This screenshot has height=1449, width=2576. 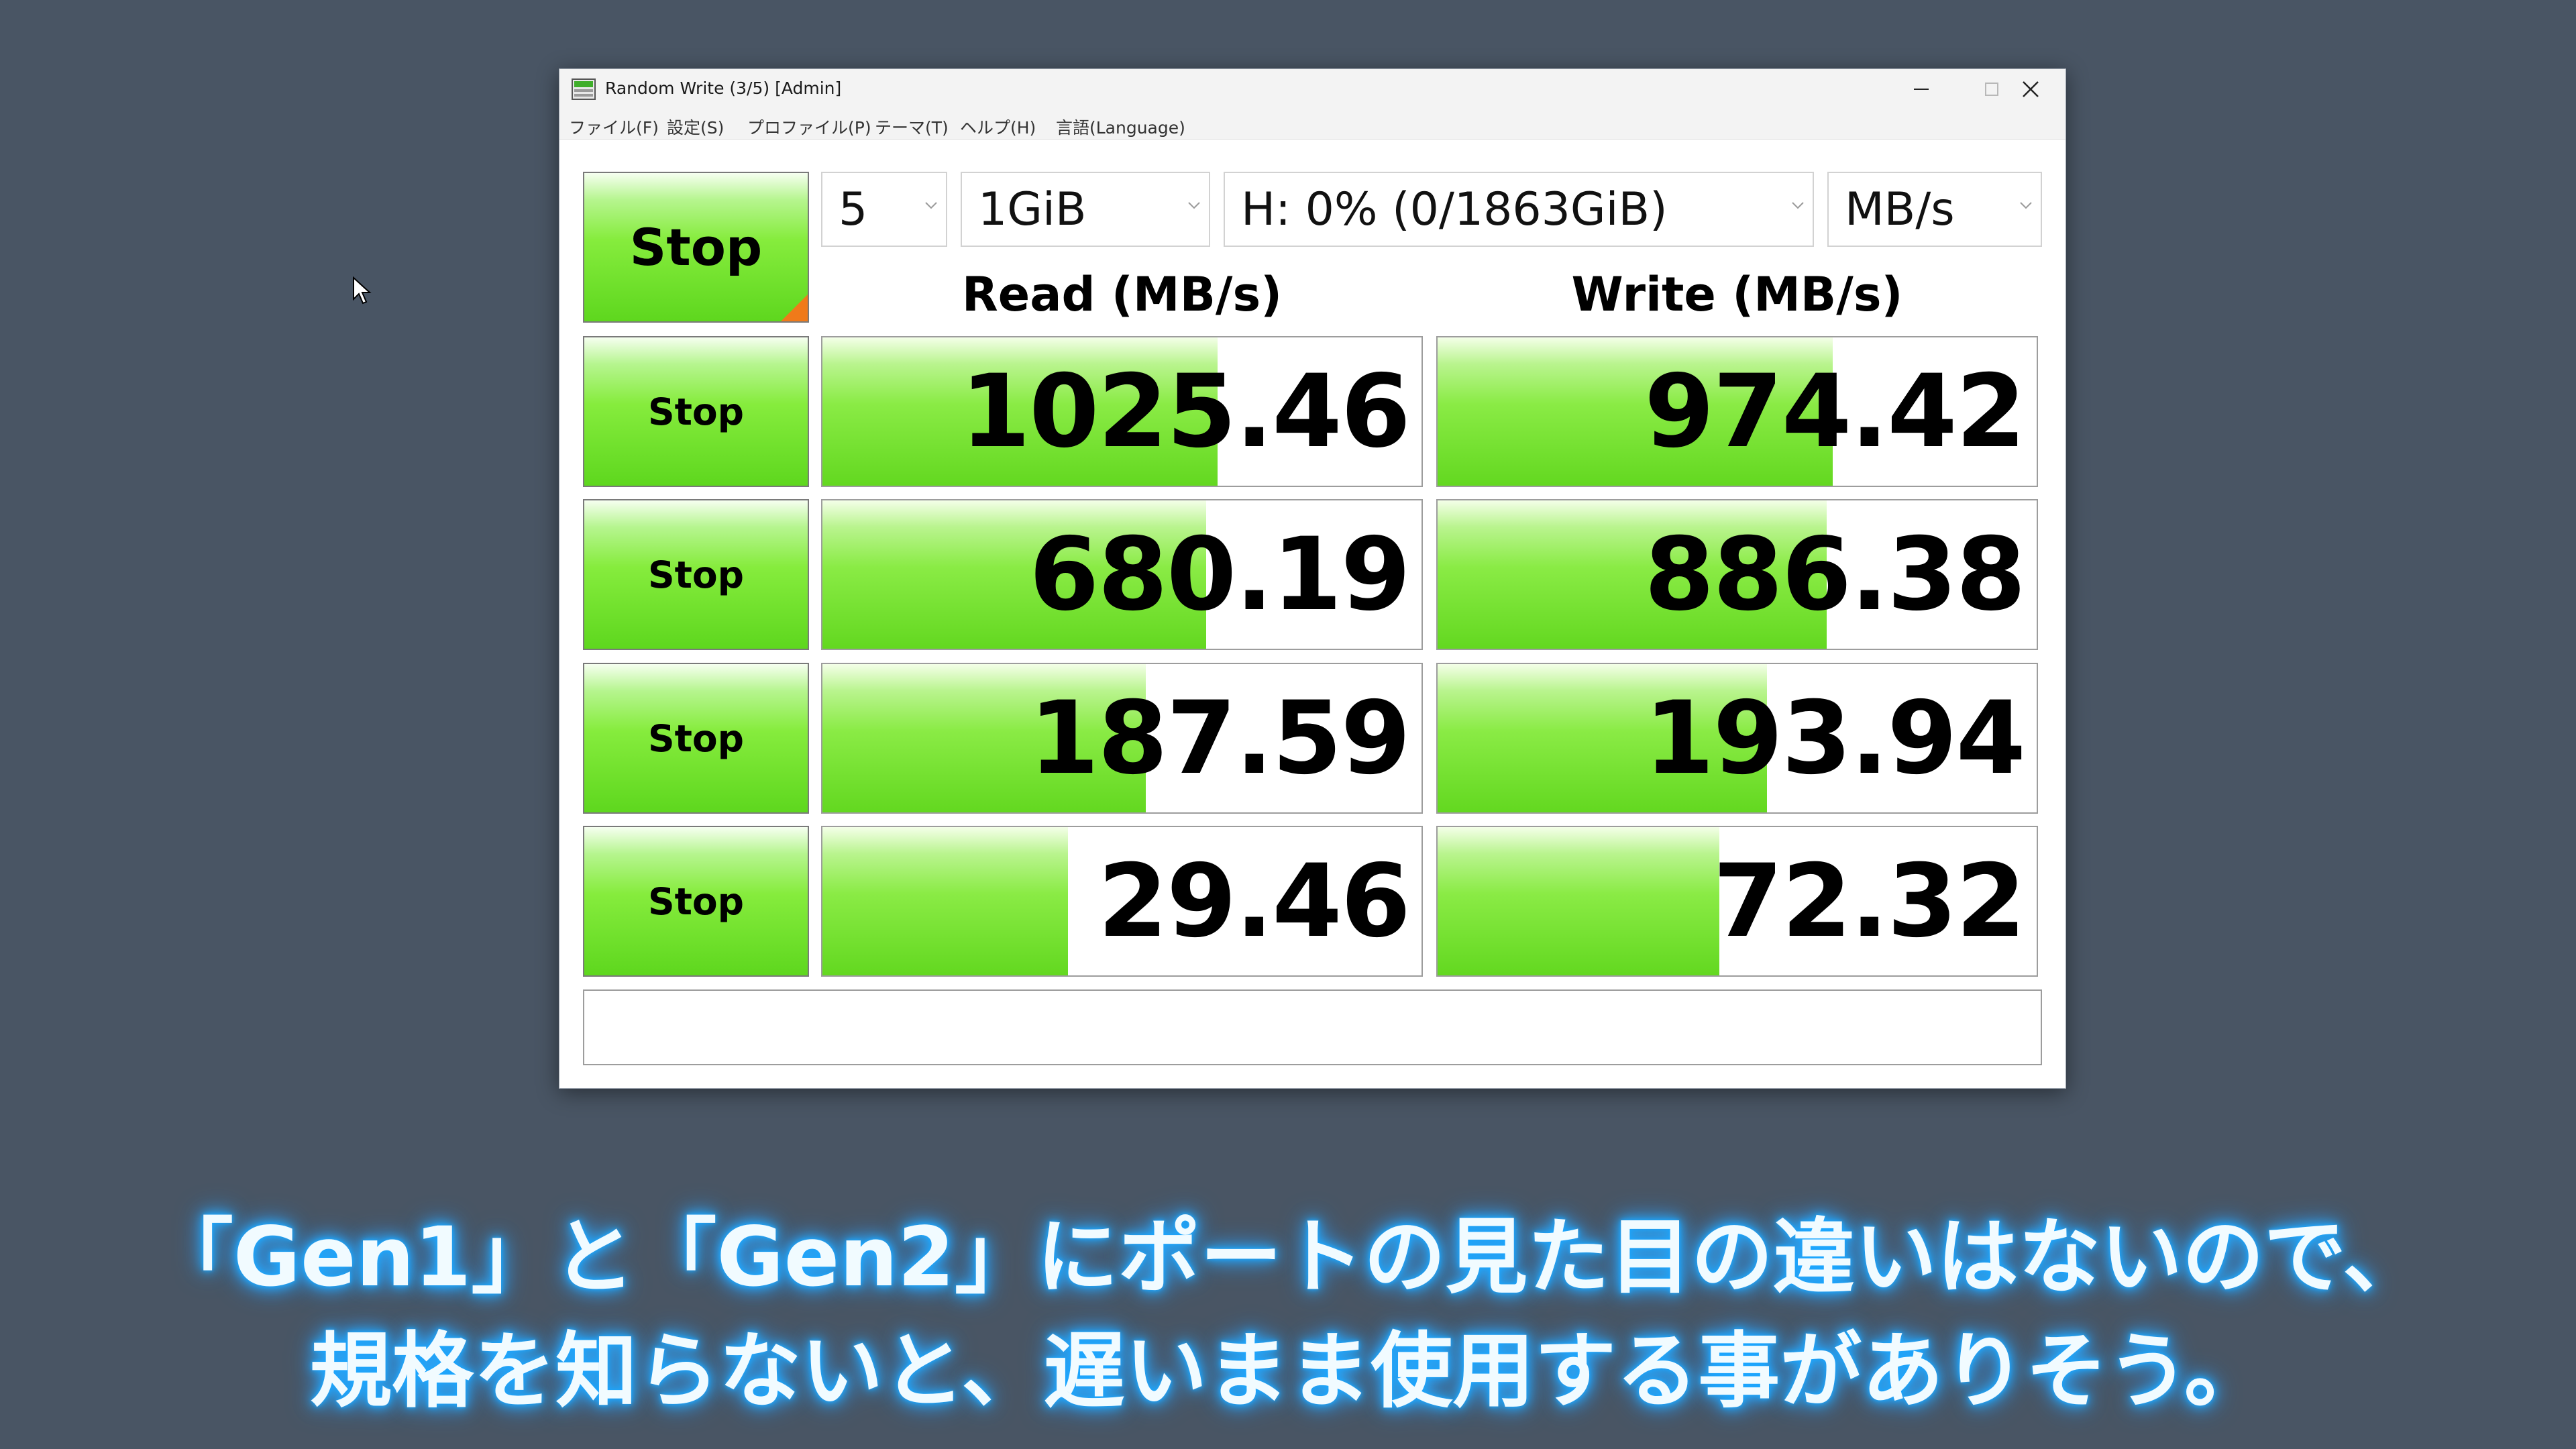 I want to click on write-value: 886.38, so click(x=1835, y=574).